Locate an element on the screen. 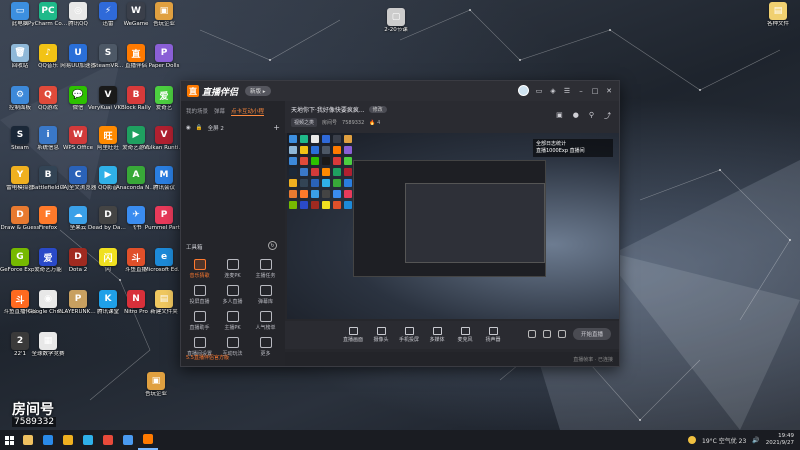  source-control: 手机投屏 is located at coordinates (409, 335).